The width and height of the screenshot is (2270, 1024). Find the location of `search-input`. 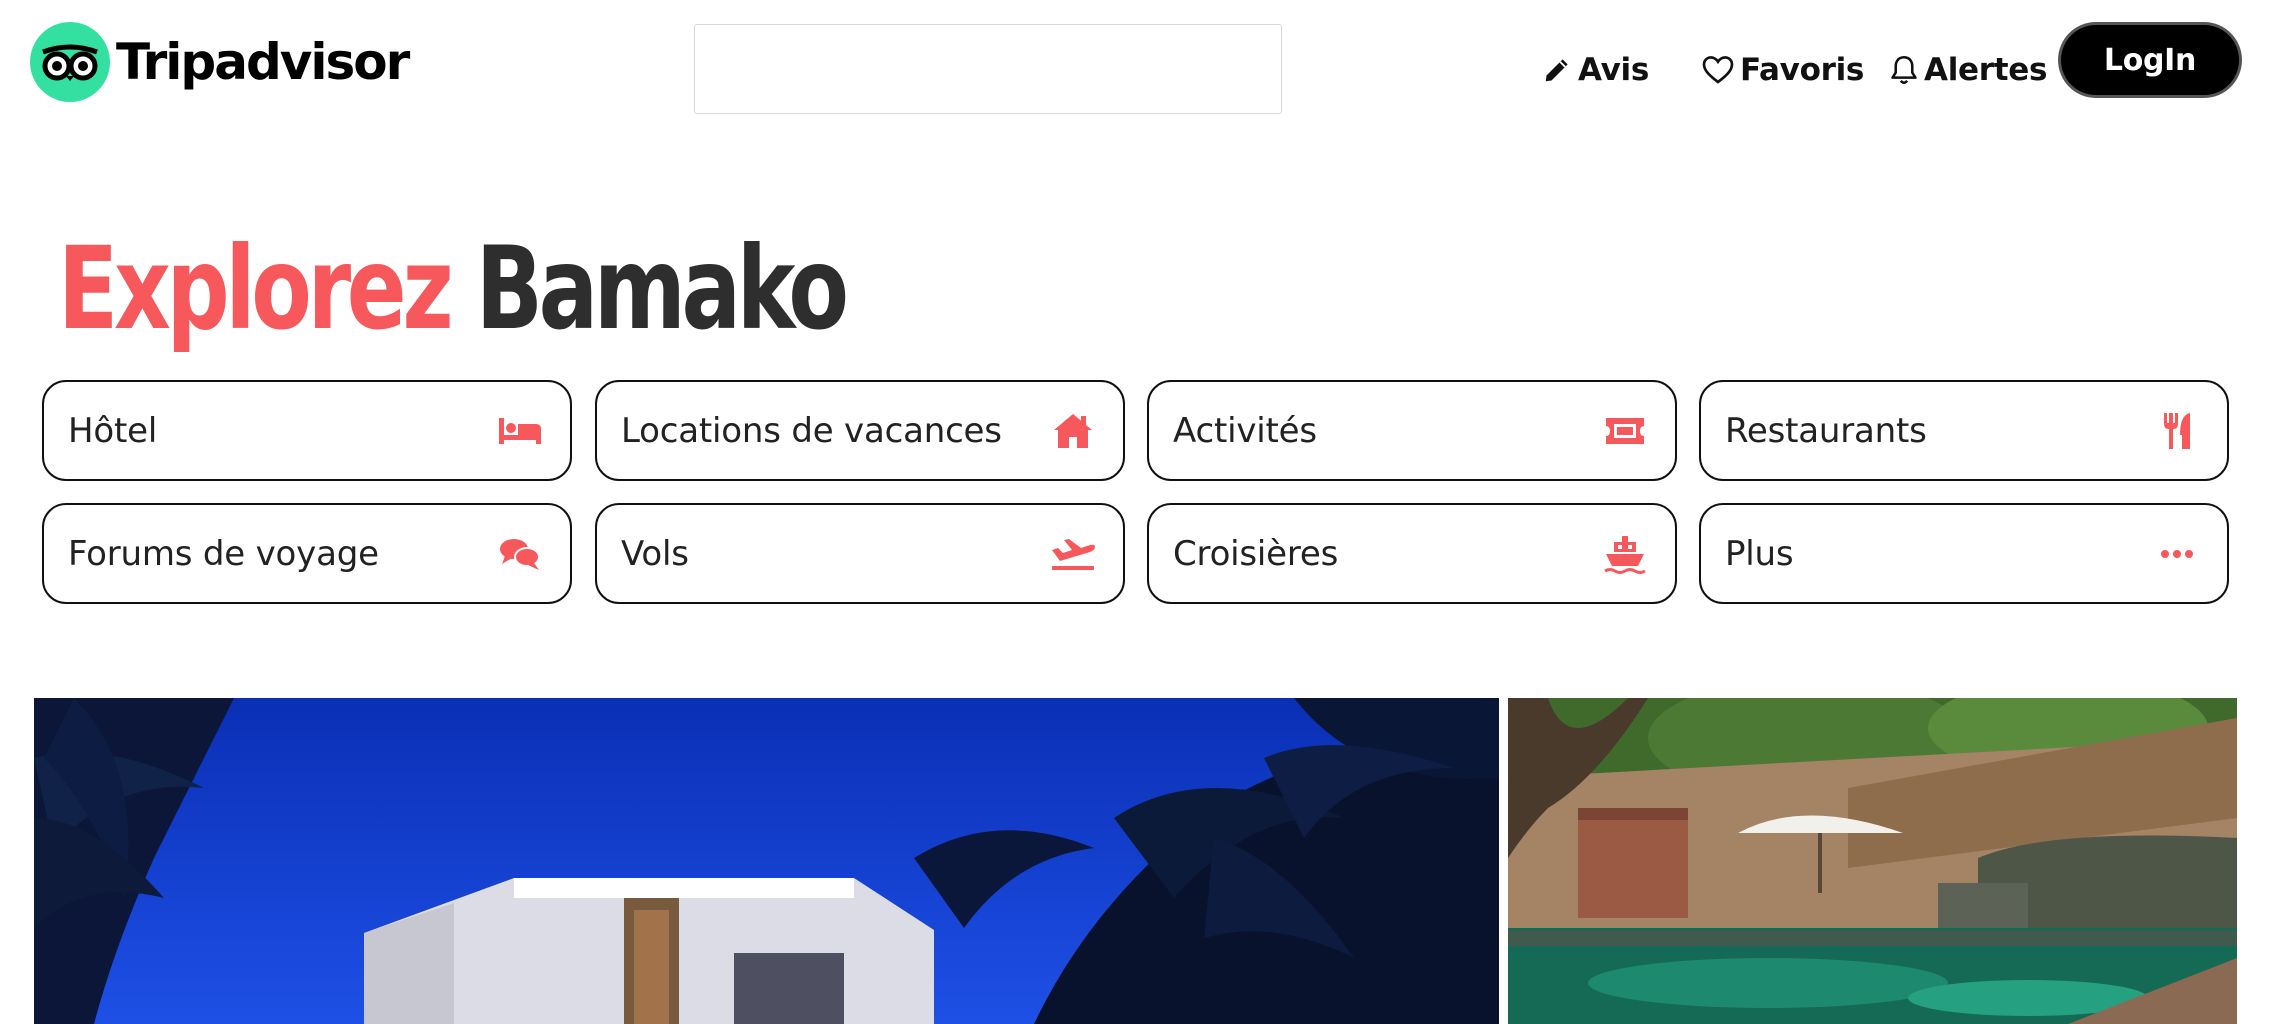

search-input is located at coordinates (988, 69).